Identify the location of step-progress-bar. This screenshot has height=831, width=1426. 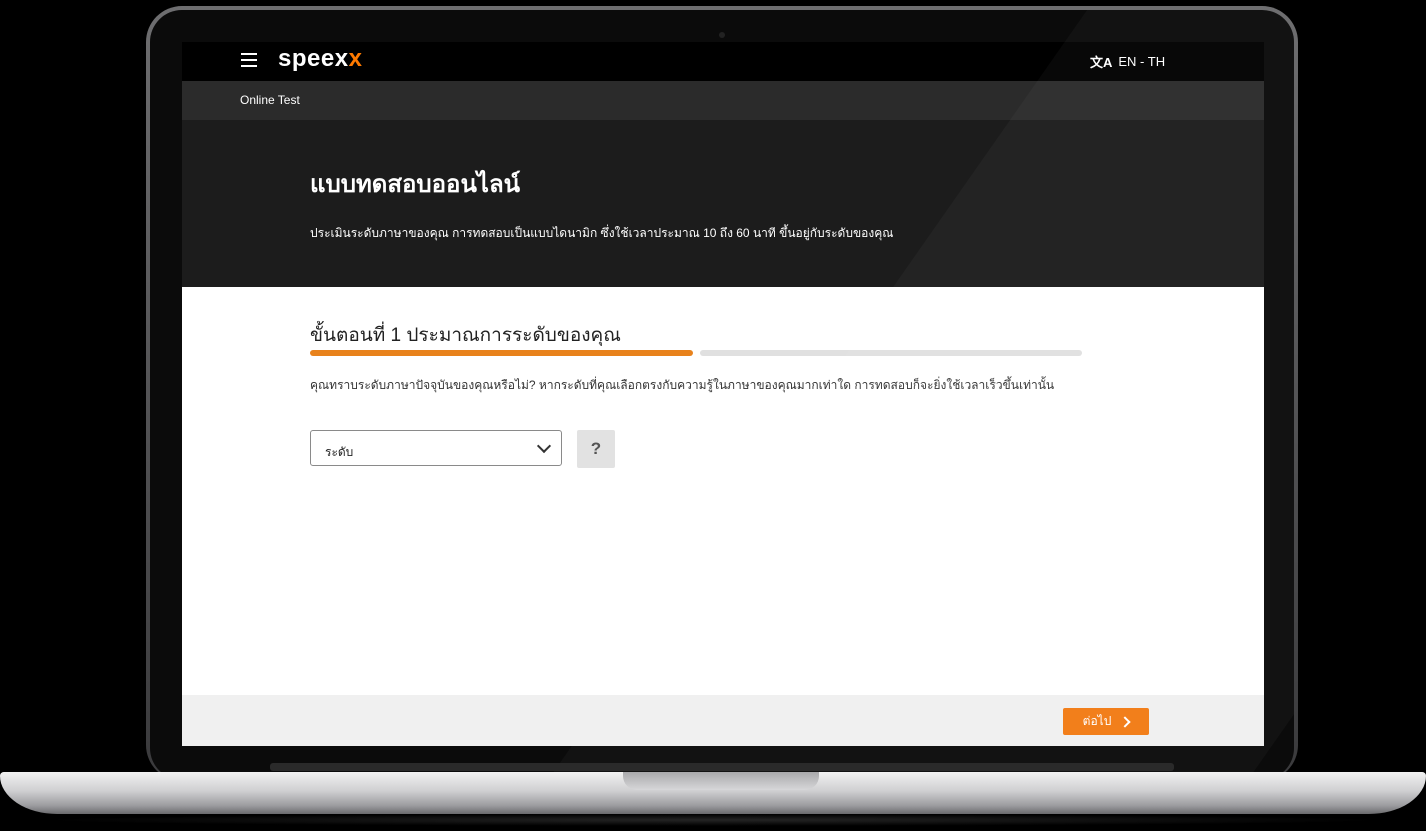
(696, 353).